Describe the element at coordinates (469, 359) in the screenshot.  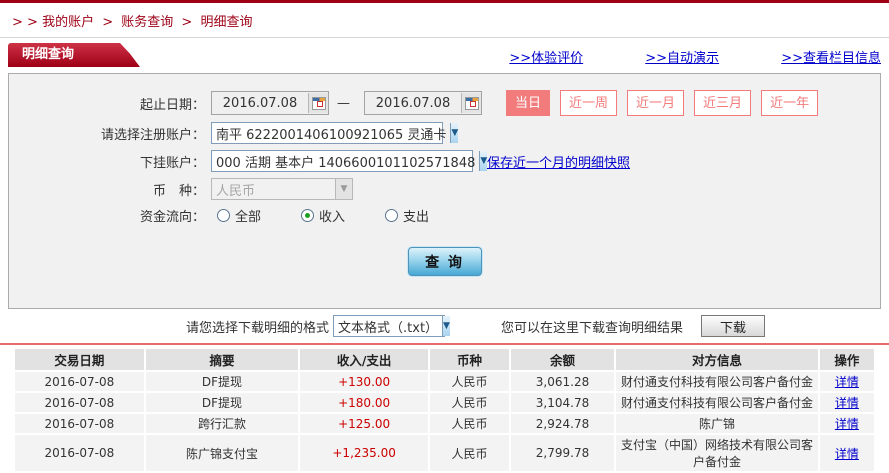
I see `col-header-currency: 币种` at that location.